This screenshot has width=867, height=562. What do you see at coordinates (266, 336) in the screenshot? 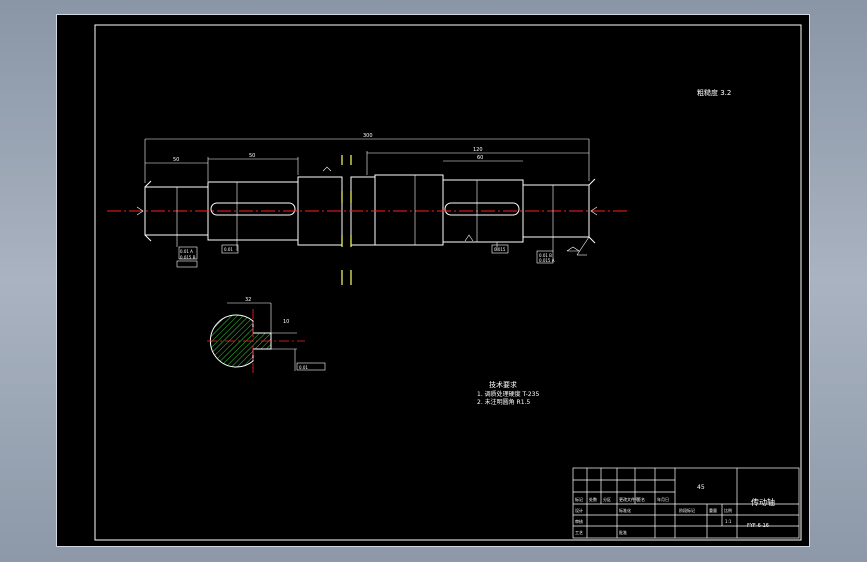
I see `section-view: 32 10 0.01` at bounding box center [266, 336].